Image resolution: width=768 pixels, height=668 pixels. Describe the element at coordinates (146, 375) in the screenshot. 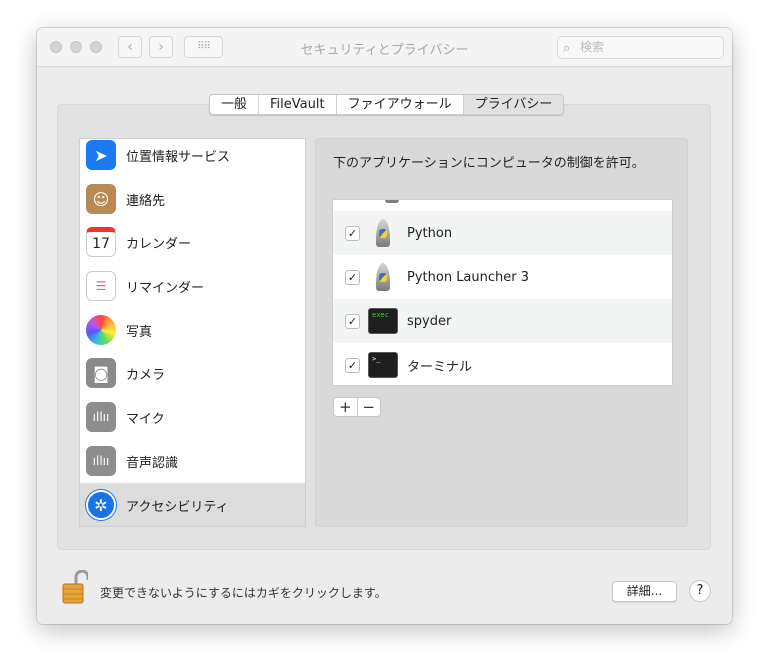

I see `sidebar-item-label: カメラ` at that location.